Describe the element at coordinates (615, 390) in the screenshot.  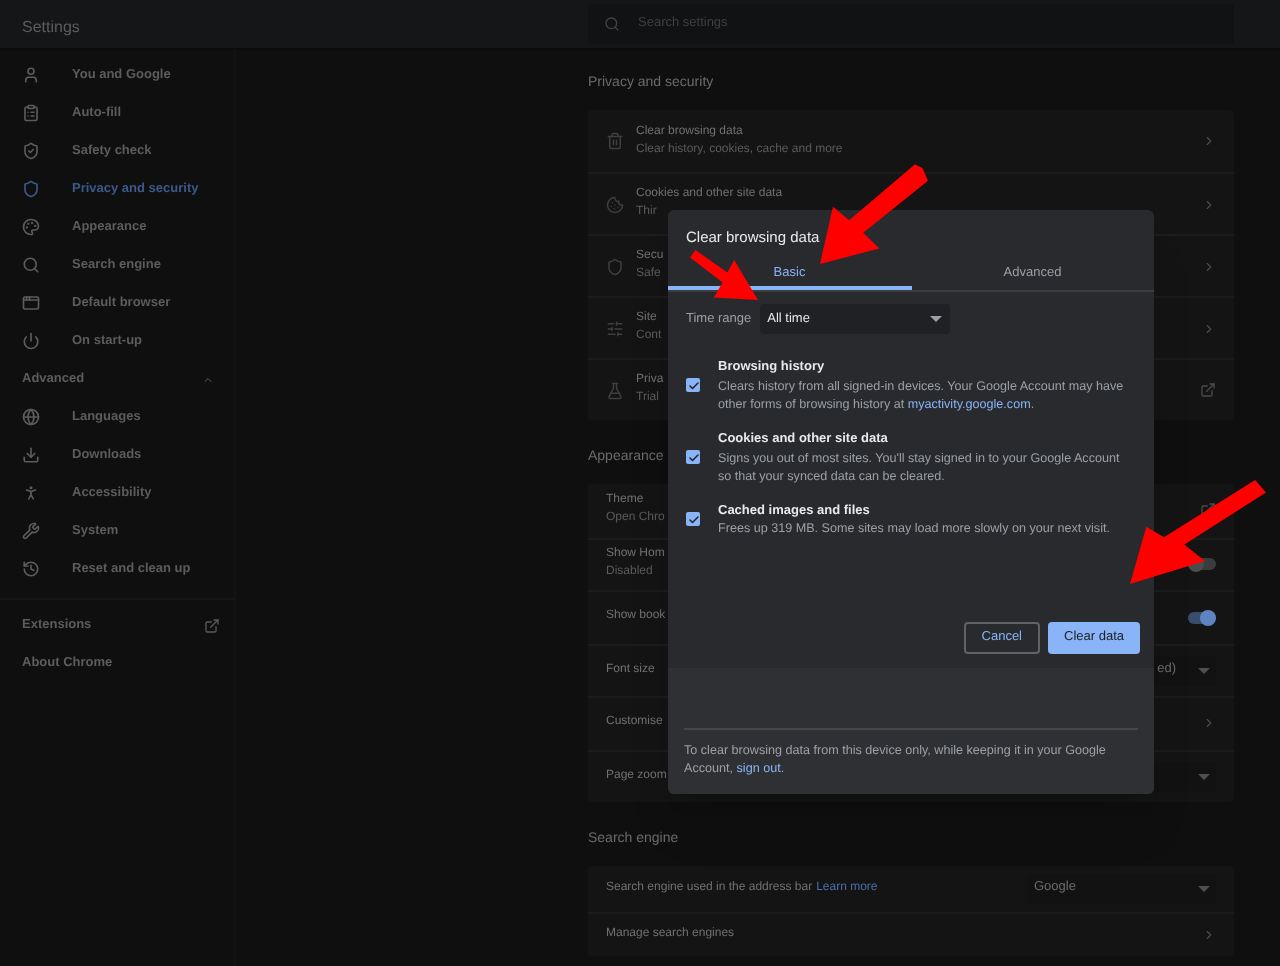
I see `flask-icon` at that location.